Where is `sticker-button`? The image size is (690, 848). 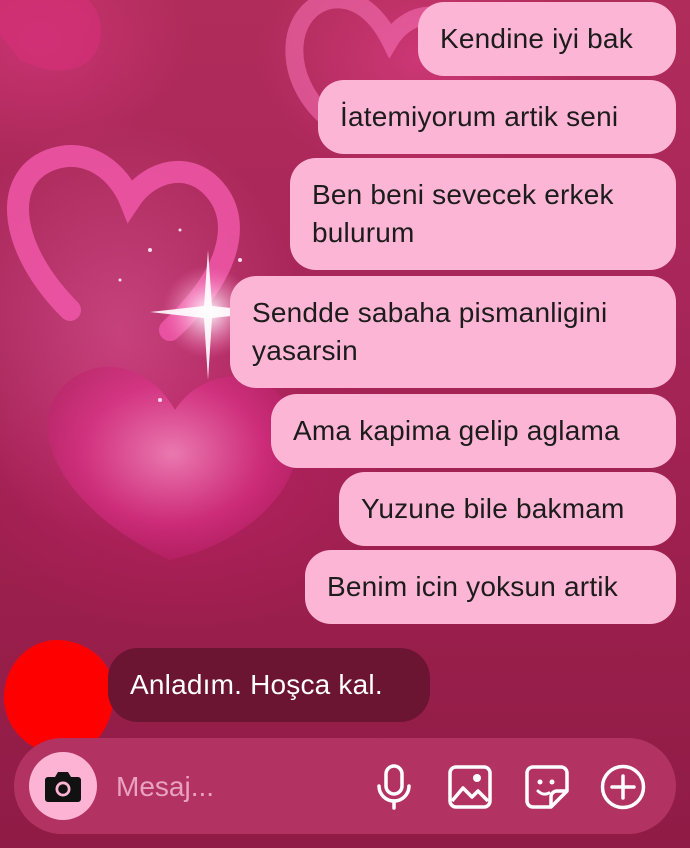
sticker-button is located at coordinates (547, 787).